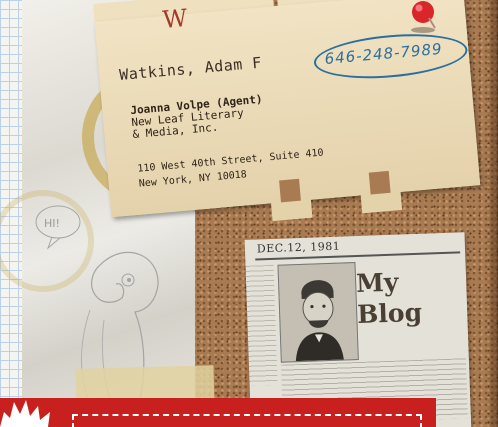  What do you see at coordinates (389, 313) in the screenshot?
I see `headline-line2: Blog` at bounding box center [389, 313].